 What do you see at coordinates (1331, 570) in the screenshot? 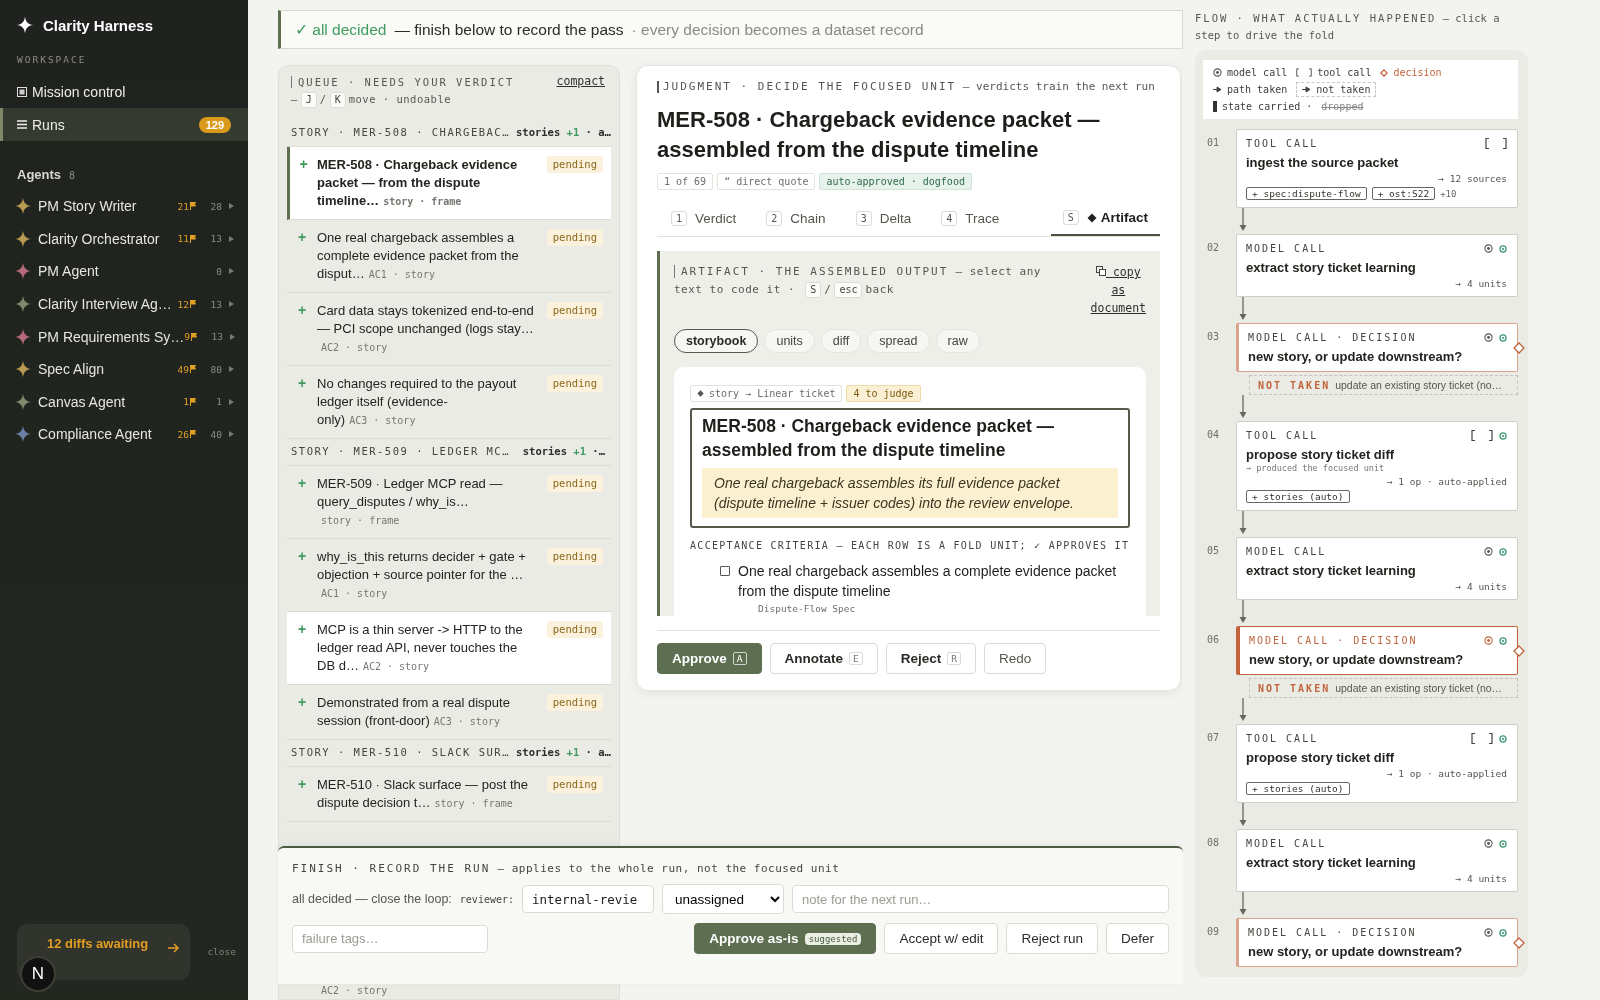
I see `step-title: extract story ticket learning` at bounding box center [1331, 570].